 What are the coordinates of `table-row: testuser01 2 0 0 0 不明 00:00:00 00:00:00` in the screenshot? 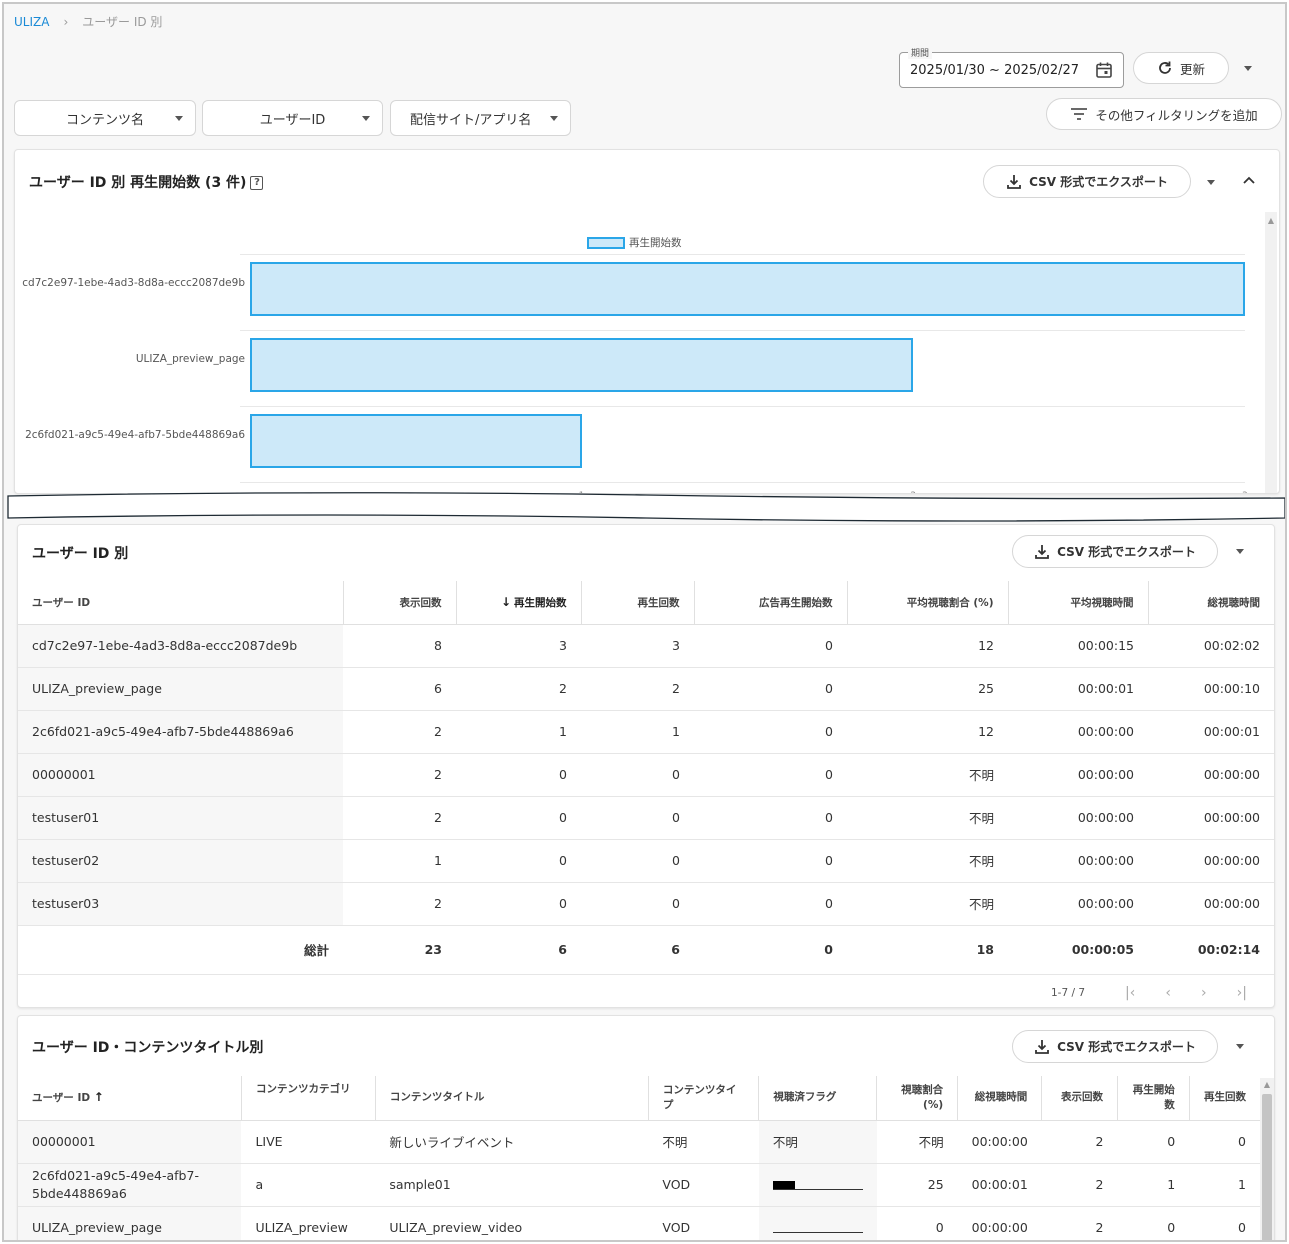 It's located at (646, 818).